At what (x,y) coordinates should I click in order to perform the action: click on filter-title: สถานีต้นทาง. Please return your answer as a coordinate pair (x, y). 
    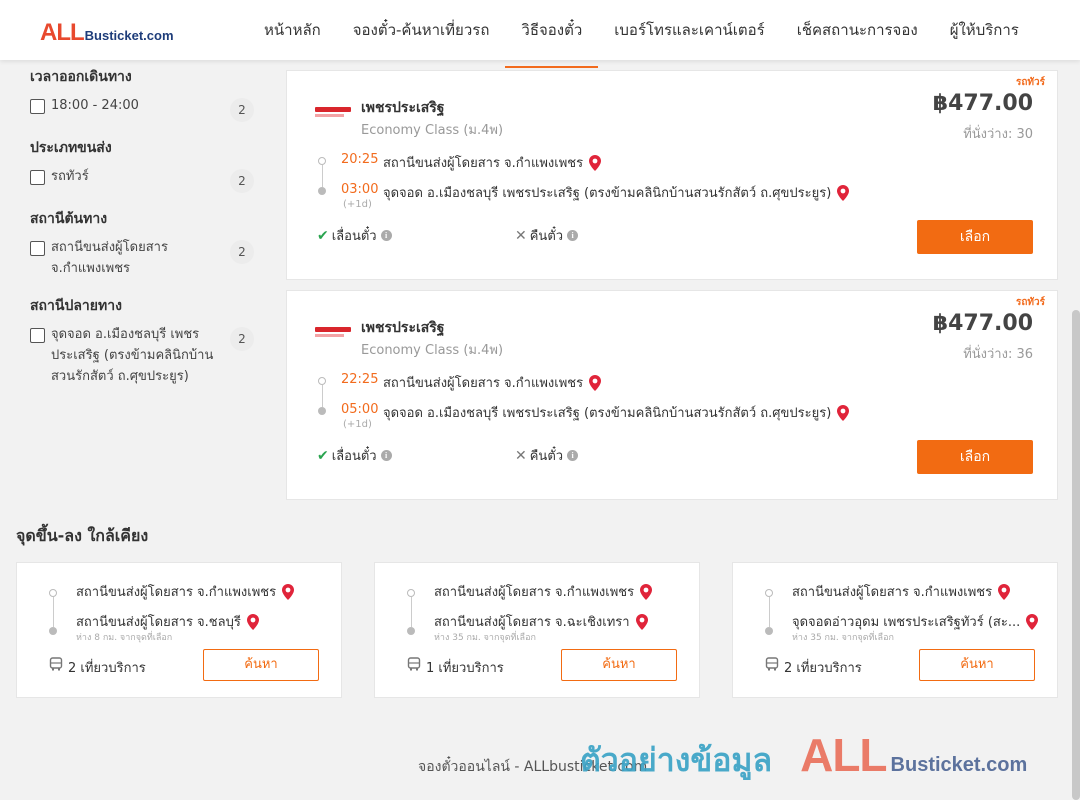
    Looking at the image, I should click on (69, 219).